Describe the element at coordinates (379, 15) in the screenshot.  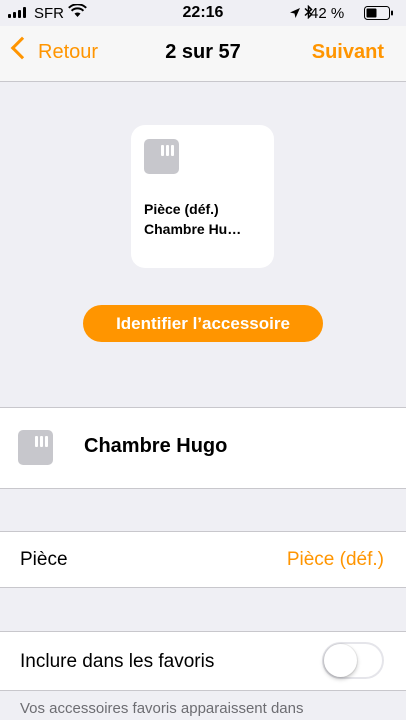
I see `battery-icon` at that location.